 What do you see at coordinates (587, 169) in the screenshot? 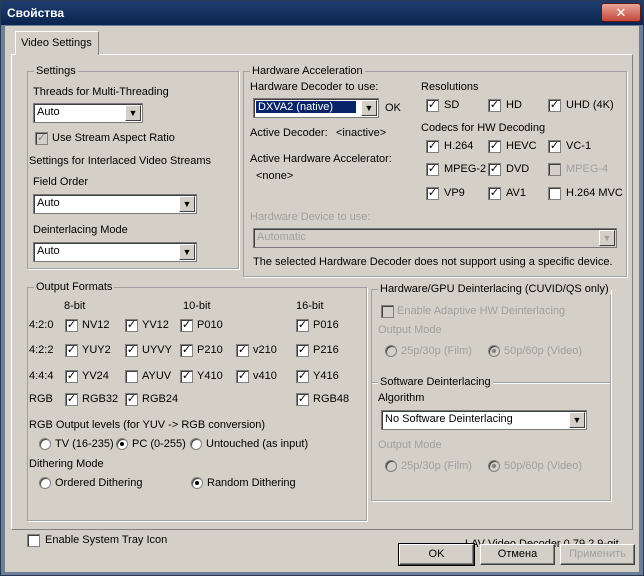
I see `codec-mpeg4-label: MPEG-4` at bounding box center [587, 169].